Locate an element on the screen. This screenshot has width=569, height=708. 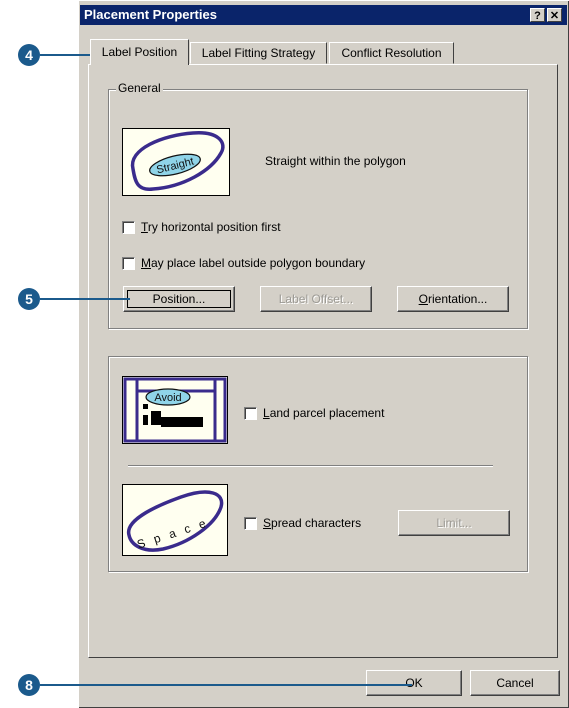
land-parcel-checkbox is located at coordinates (250, 413).